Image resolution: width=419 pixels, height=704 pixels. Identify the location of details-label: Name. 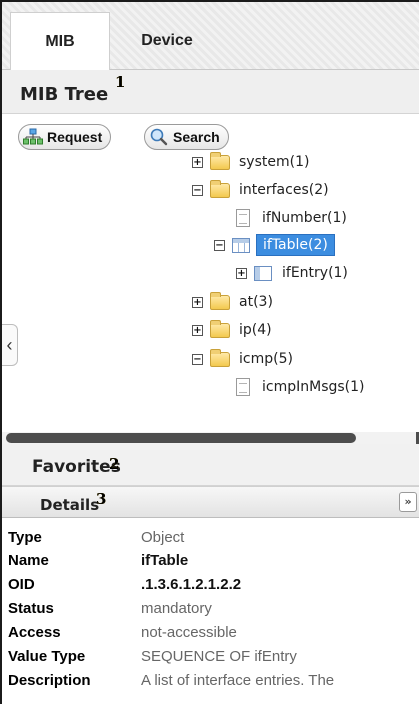
(28, 560).